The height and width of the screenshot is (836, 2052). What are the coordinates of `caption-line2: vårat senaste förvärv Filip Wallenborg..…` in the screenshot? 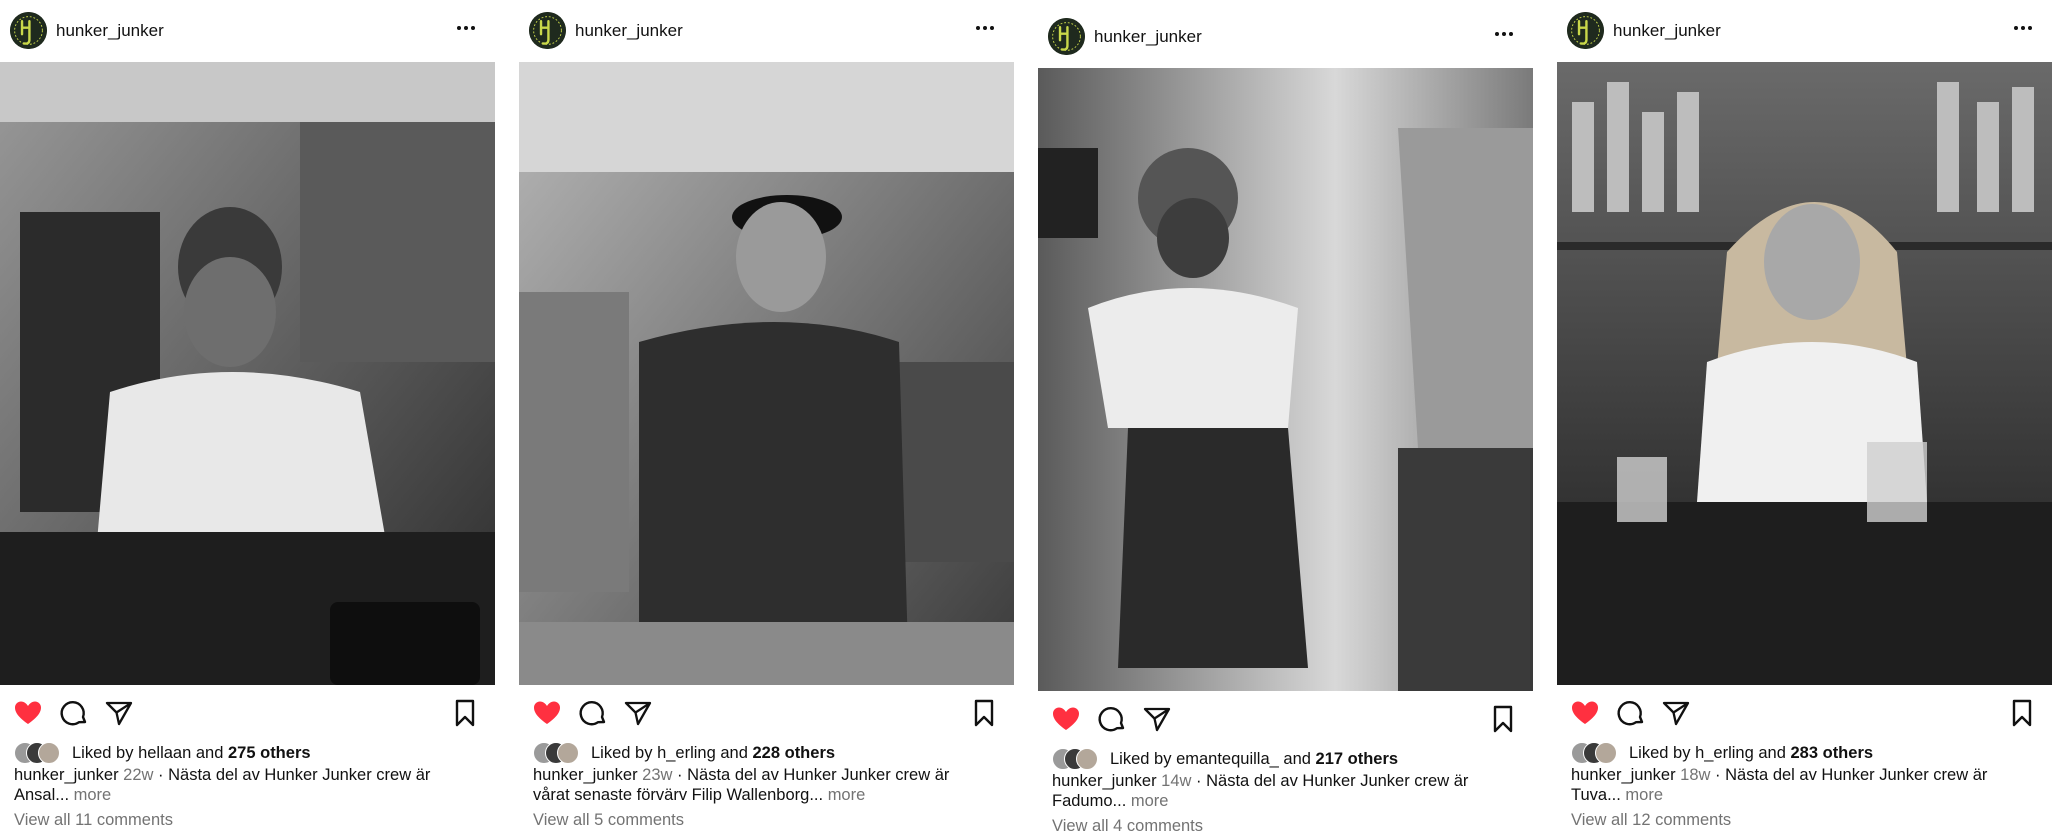 It's located at (678, 795).